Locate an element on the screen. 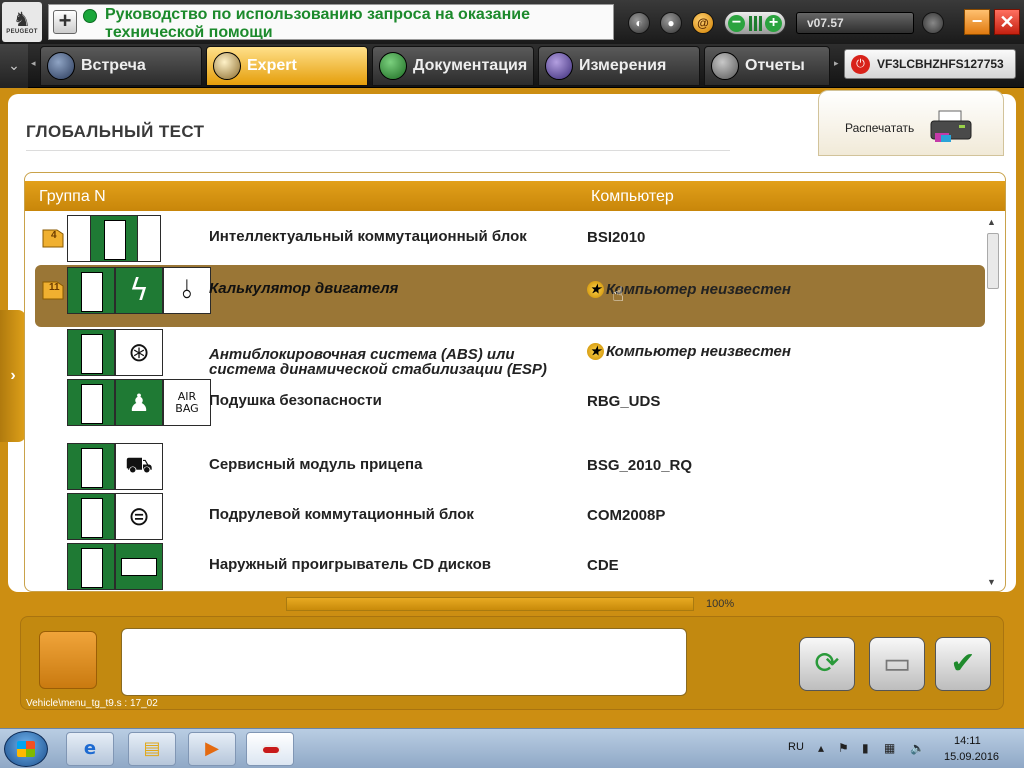  status-dot-icon is located at coordinates (90, 16).